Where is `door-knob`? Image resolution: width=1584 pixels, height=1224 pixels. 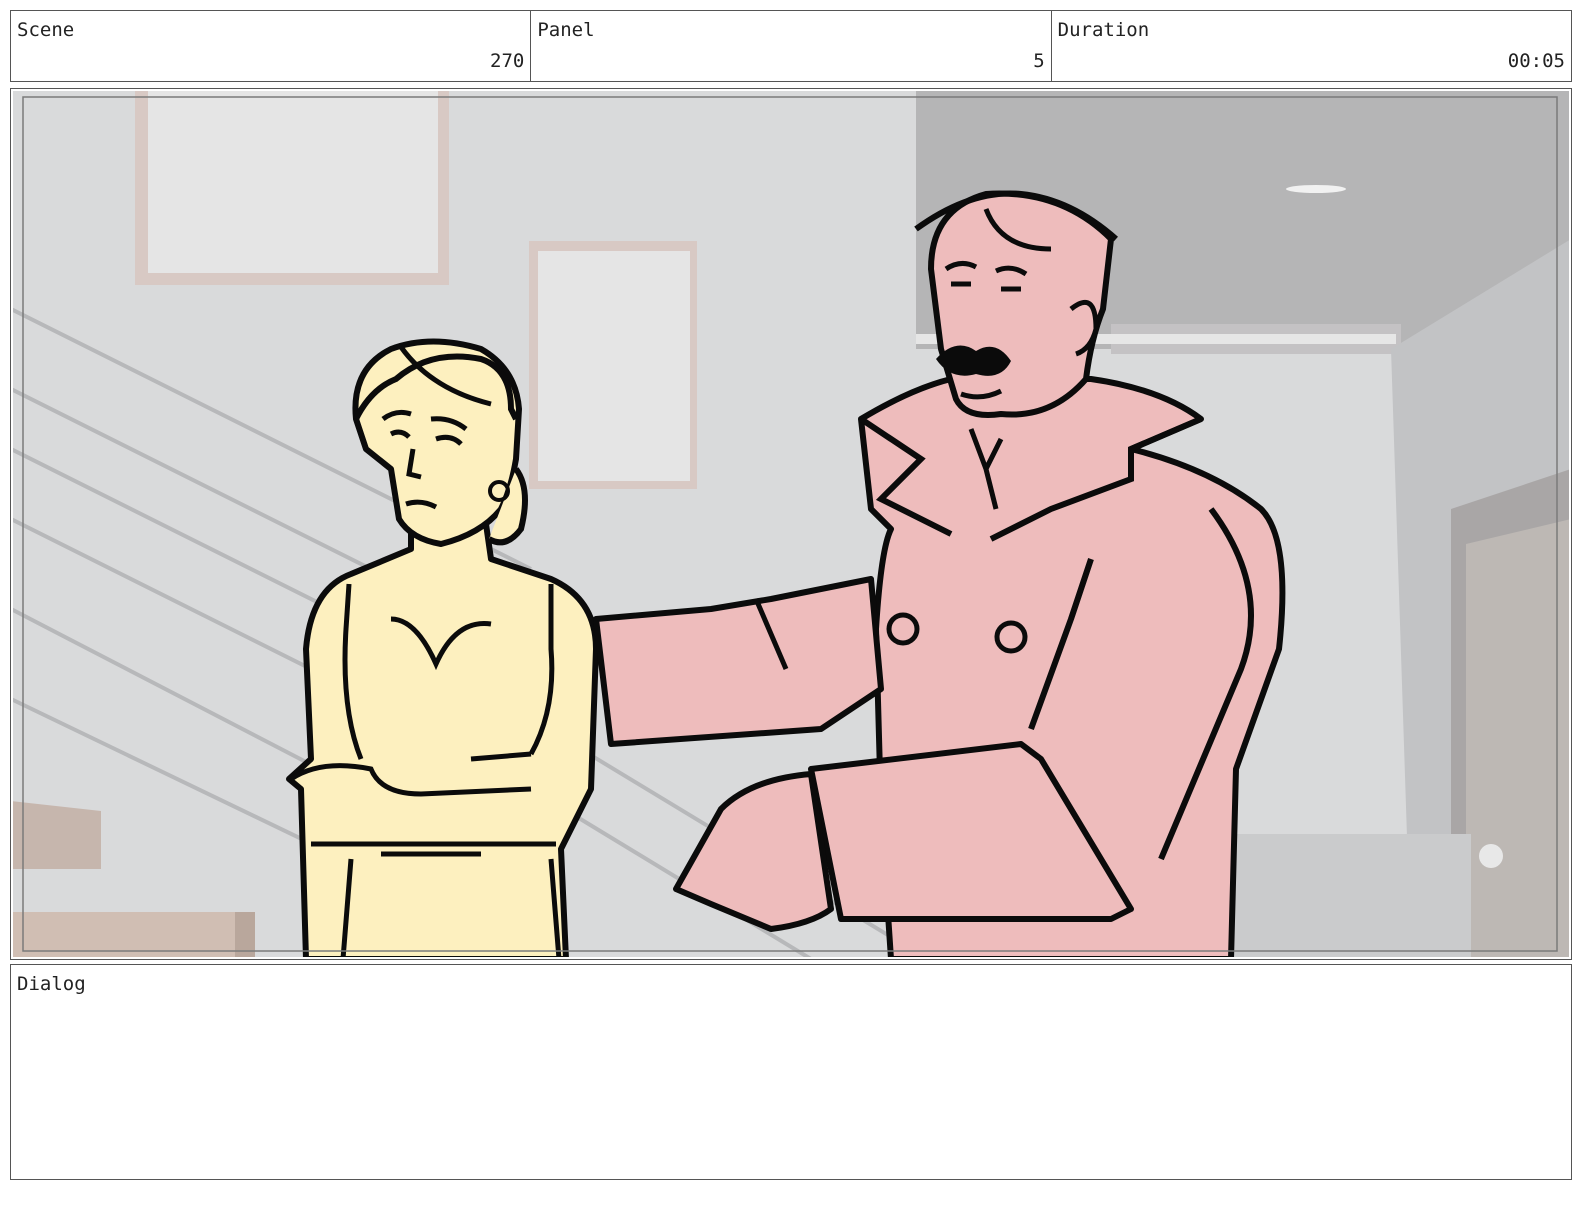
door-knob is located at coordinates (1491, 856).